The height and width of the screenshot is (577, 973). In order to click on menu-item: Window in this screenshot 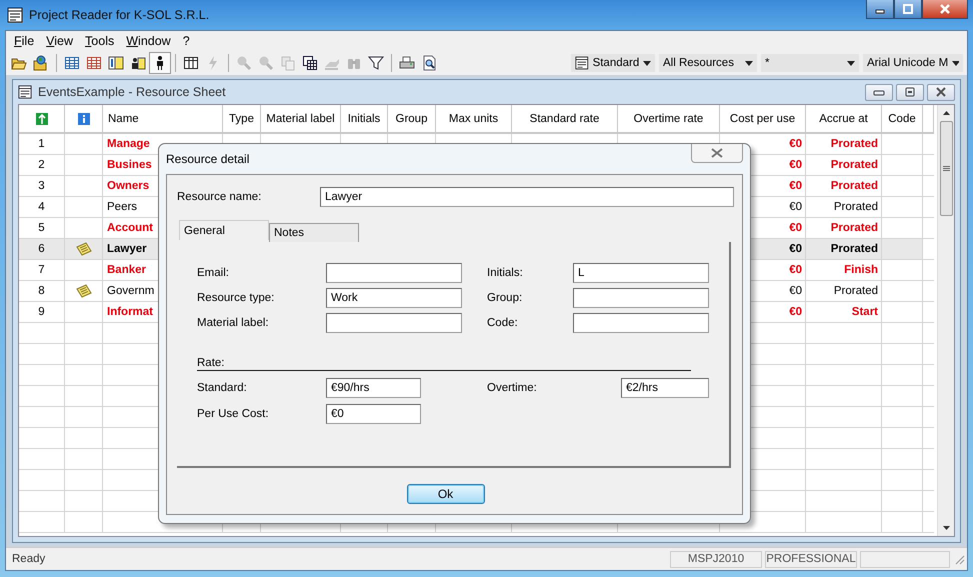, I will do `click(150, 41)`.